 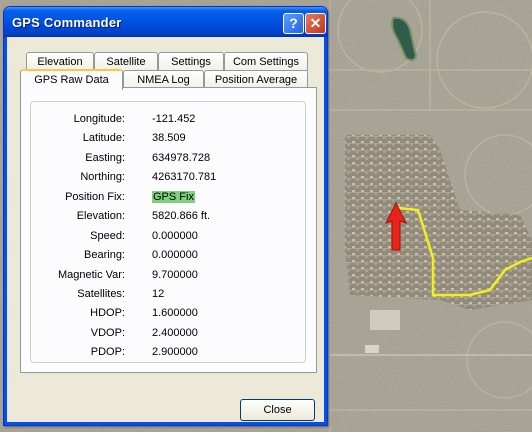 I want to click on field-row-hdop: HDOP: 1.600000, so click(x=168, y=315).